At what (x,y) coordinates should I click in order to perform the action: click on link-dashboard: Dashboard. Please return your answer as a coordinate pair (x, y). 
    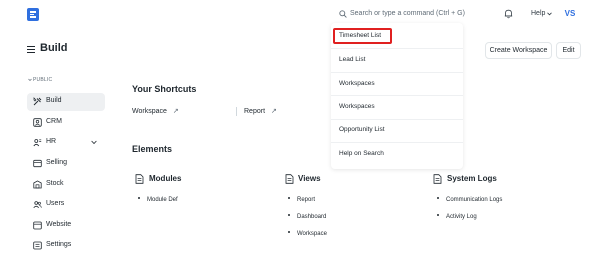
    Looking at the image, I should click on (307, 217).